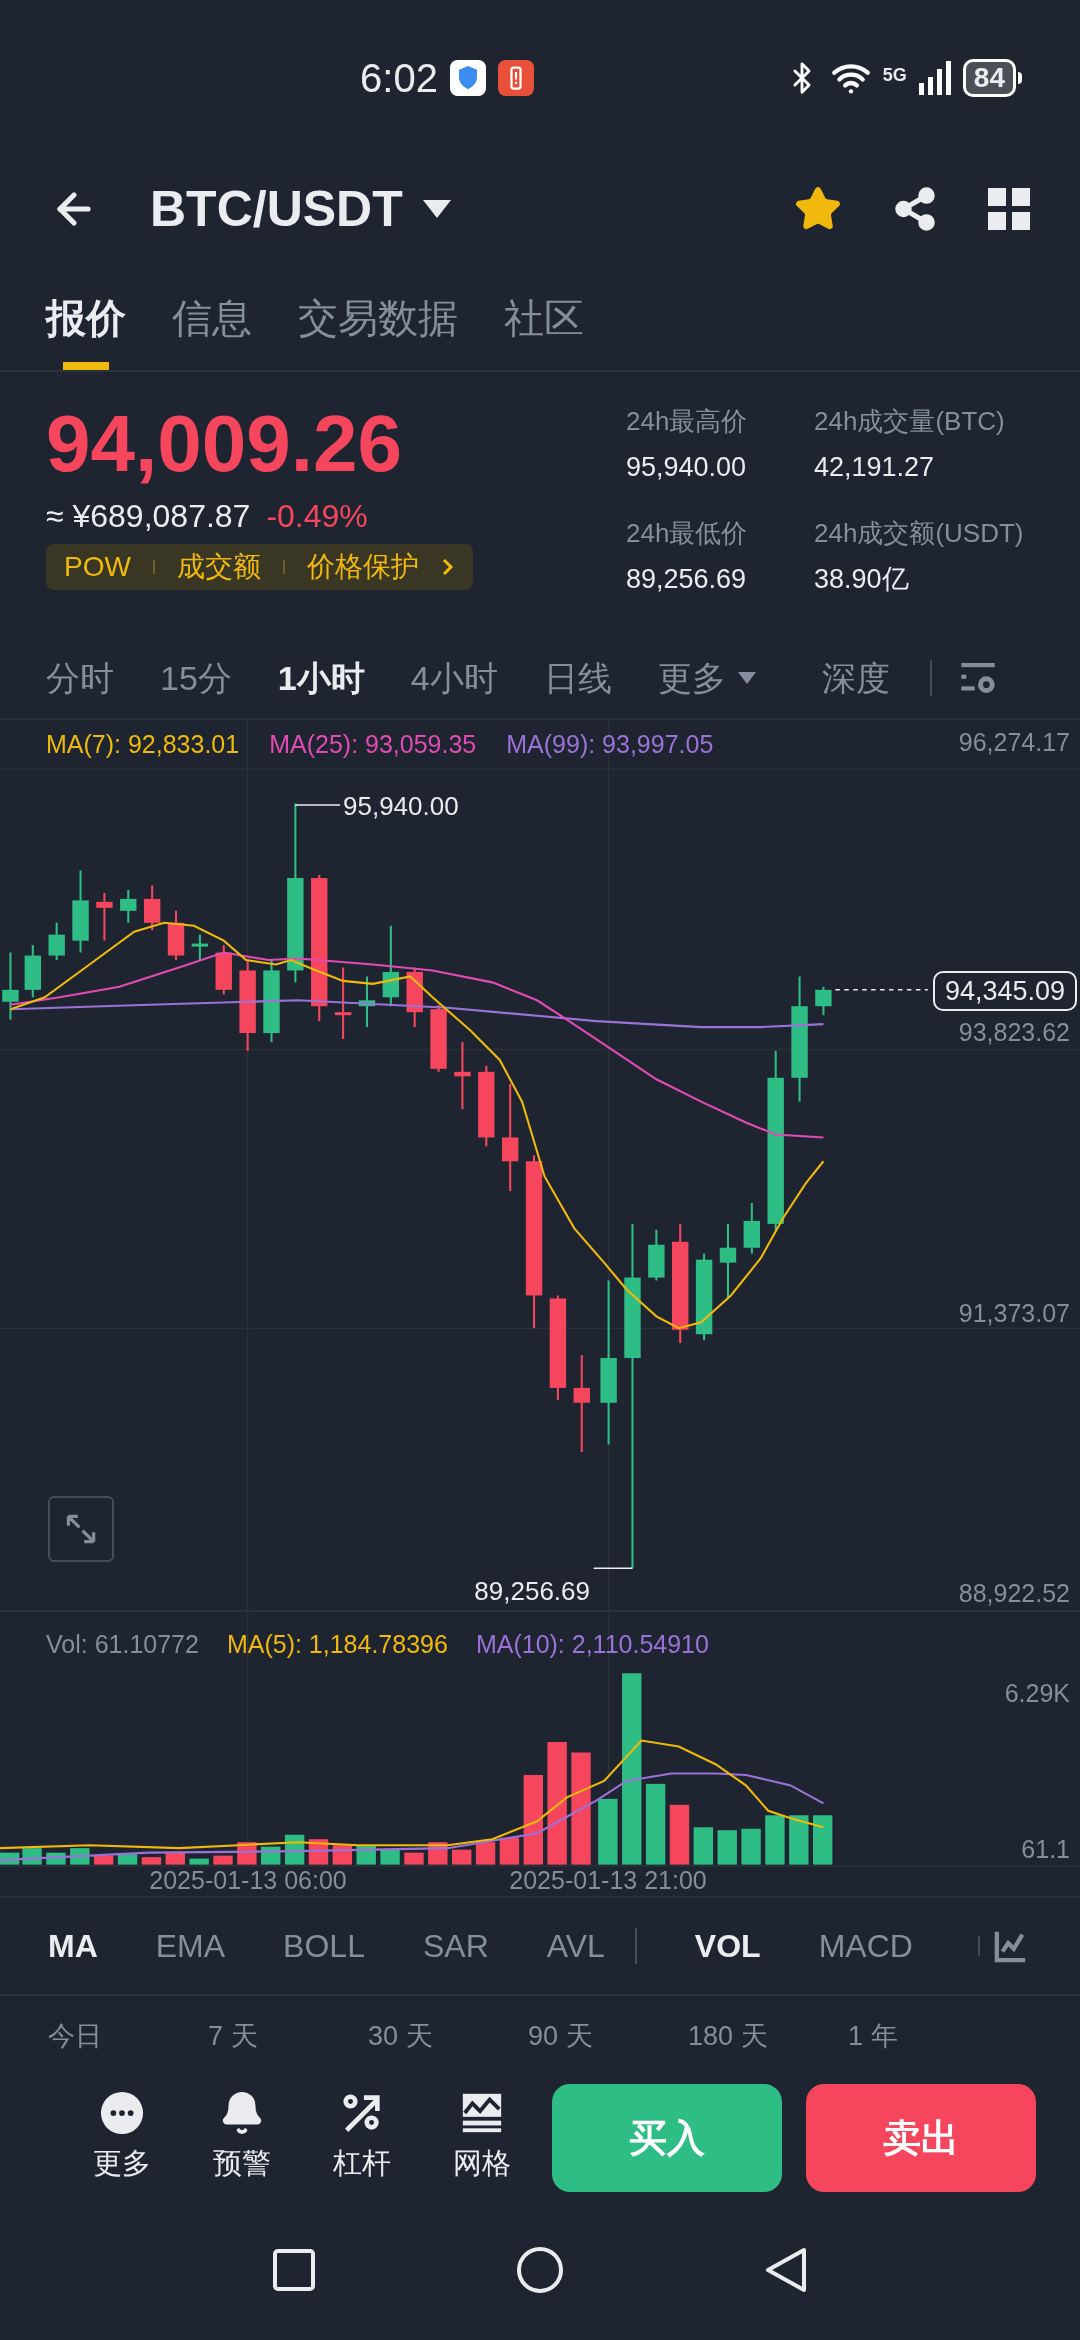 This screenshot has height=2340, width=1080. I want to click on price-axis-label: 88,922.52, so click(1014, 1593).